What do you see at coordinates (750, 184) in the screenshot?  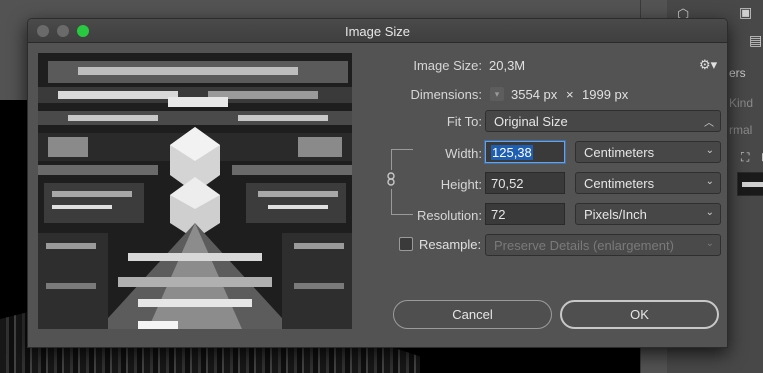 I see `layer-thumbnail` at bounding box center [750, 184].